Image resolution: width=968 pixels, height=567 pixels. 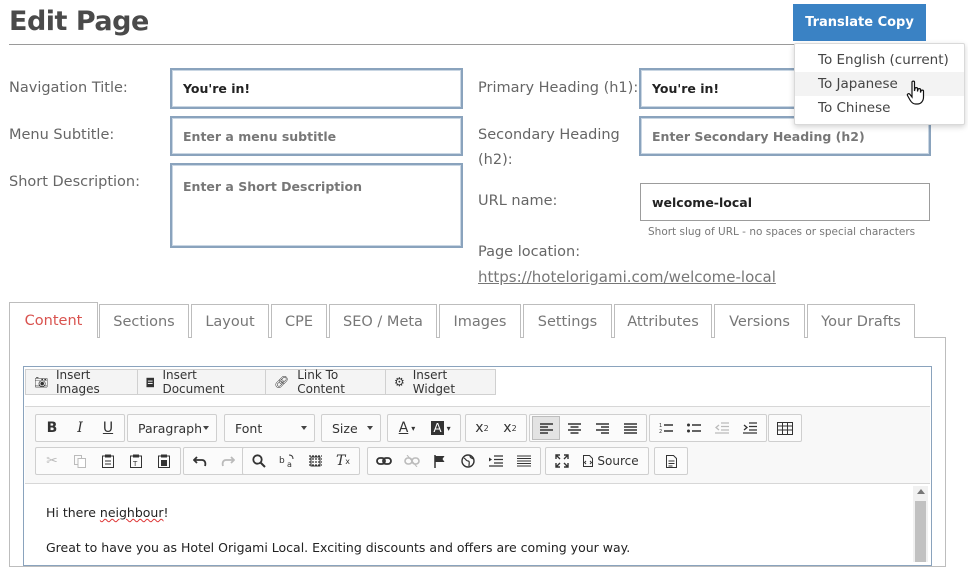 What do you see at coordinates (510, 428) in the screenshot?
I see `superscript-icon: x2` at bounding box center [510, 428].